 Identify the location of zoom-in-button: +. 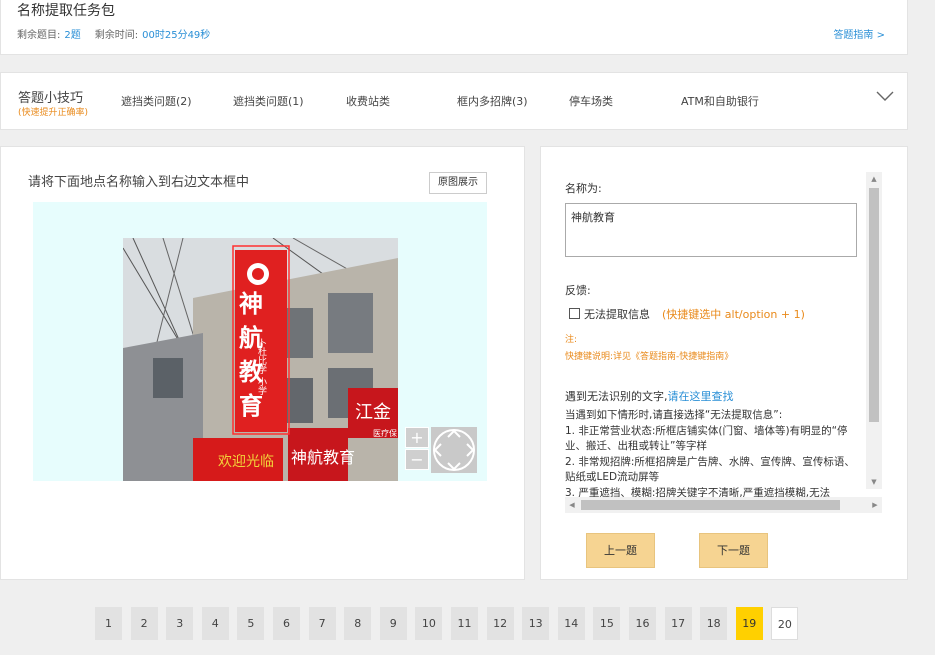
(417, 437).